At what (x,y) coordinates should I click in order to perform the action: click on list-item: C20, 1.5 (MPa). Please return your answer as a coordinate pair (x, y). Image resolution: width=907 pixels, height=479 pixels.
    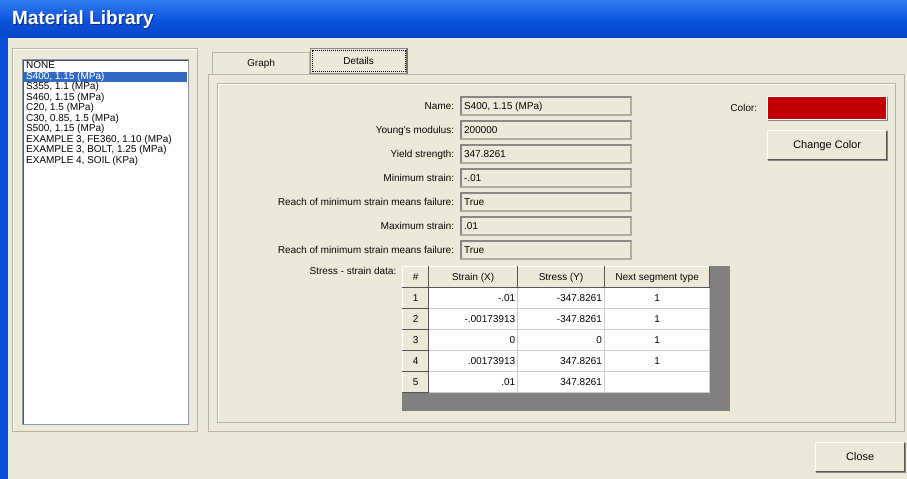
    Looking at the image, I should click on (105, 108).